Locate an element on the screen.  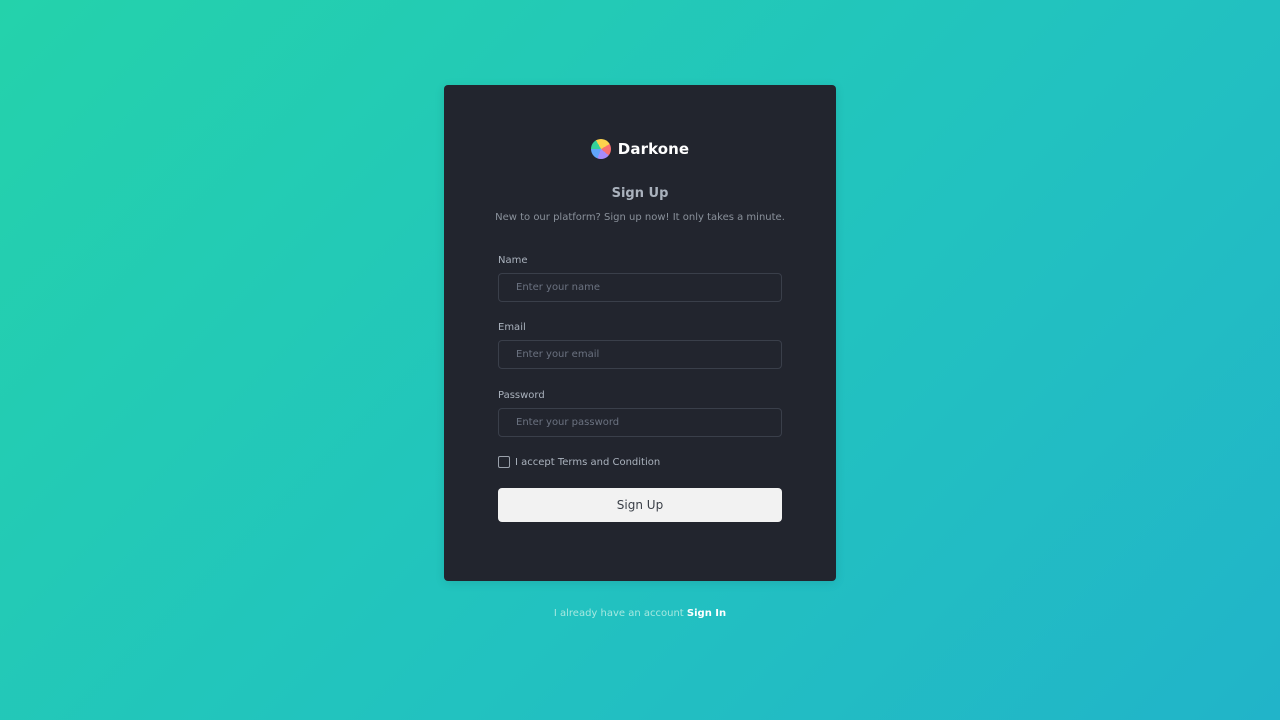
form-title: Sign Up is located at coordinates (640, 193).